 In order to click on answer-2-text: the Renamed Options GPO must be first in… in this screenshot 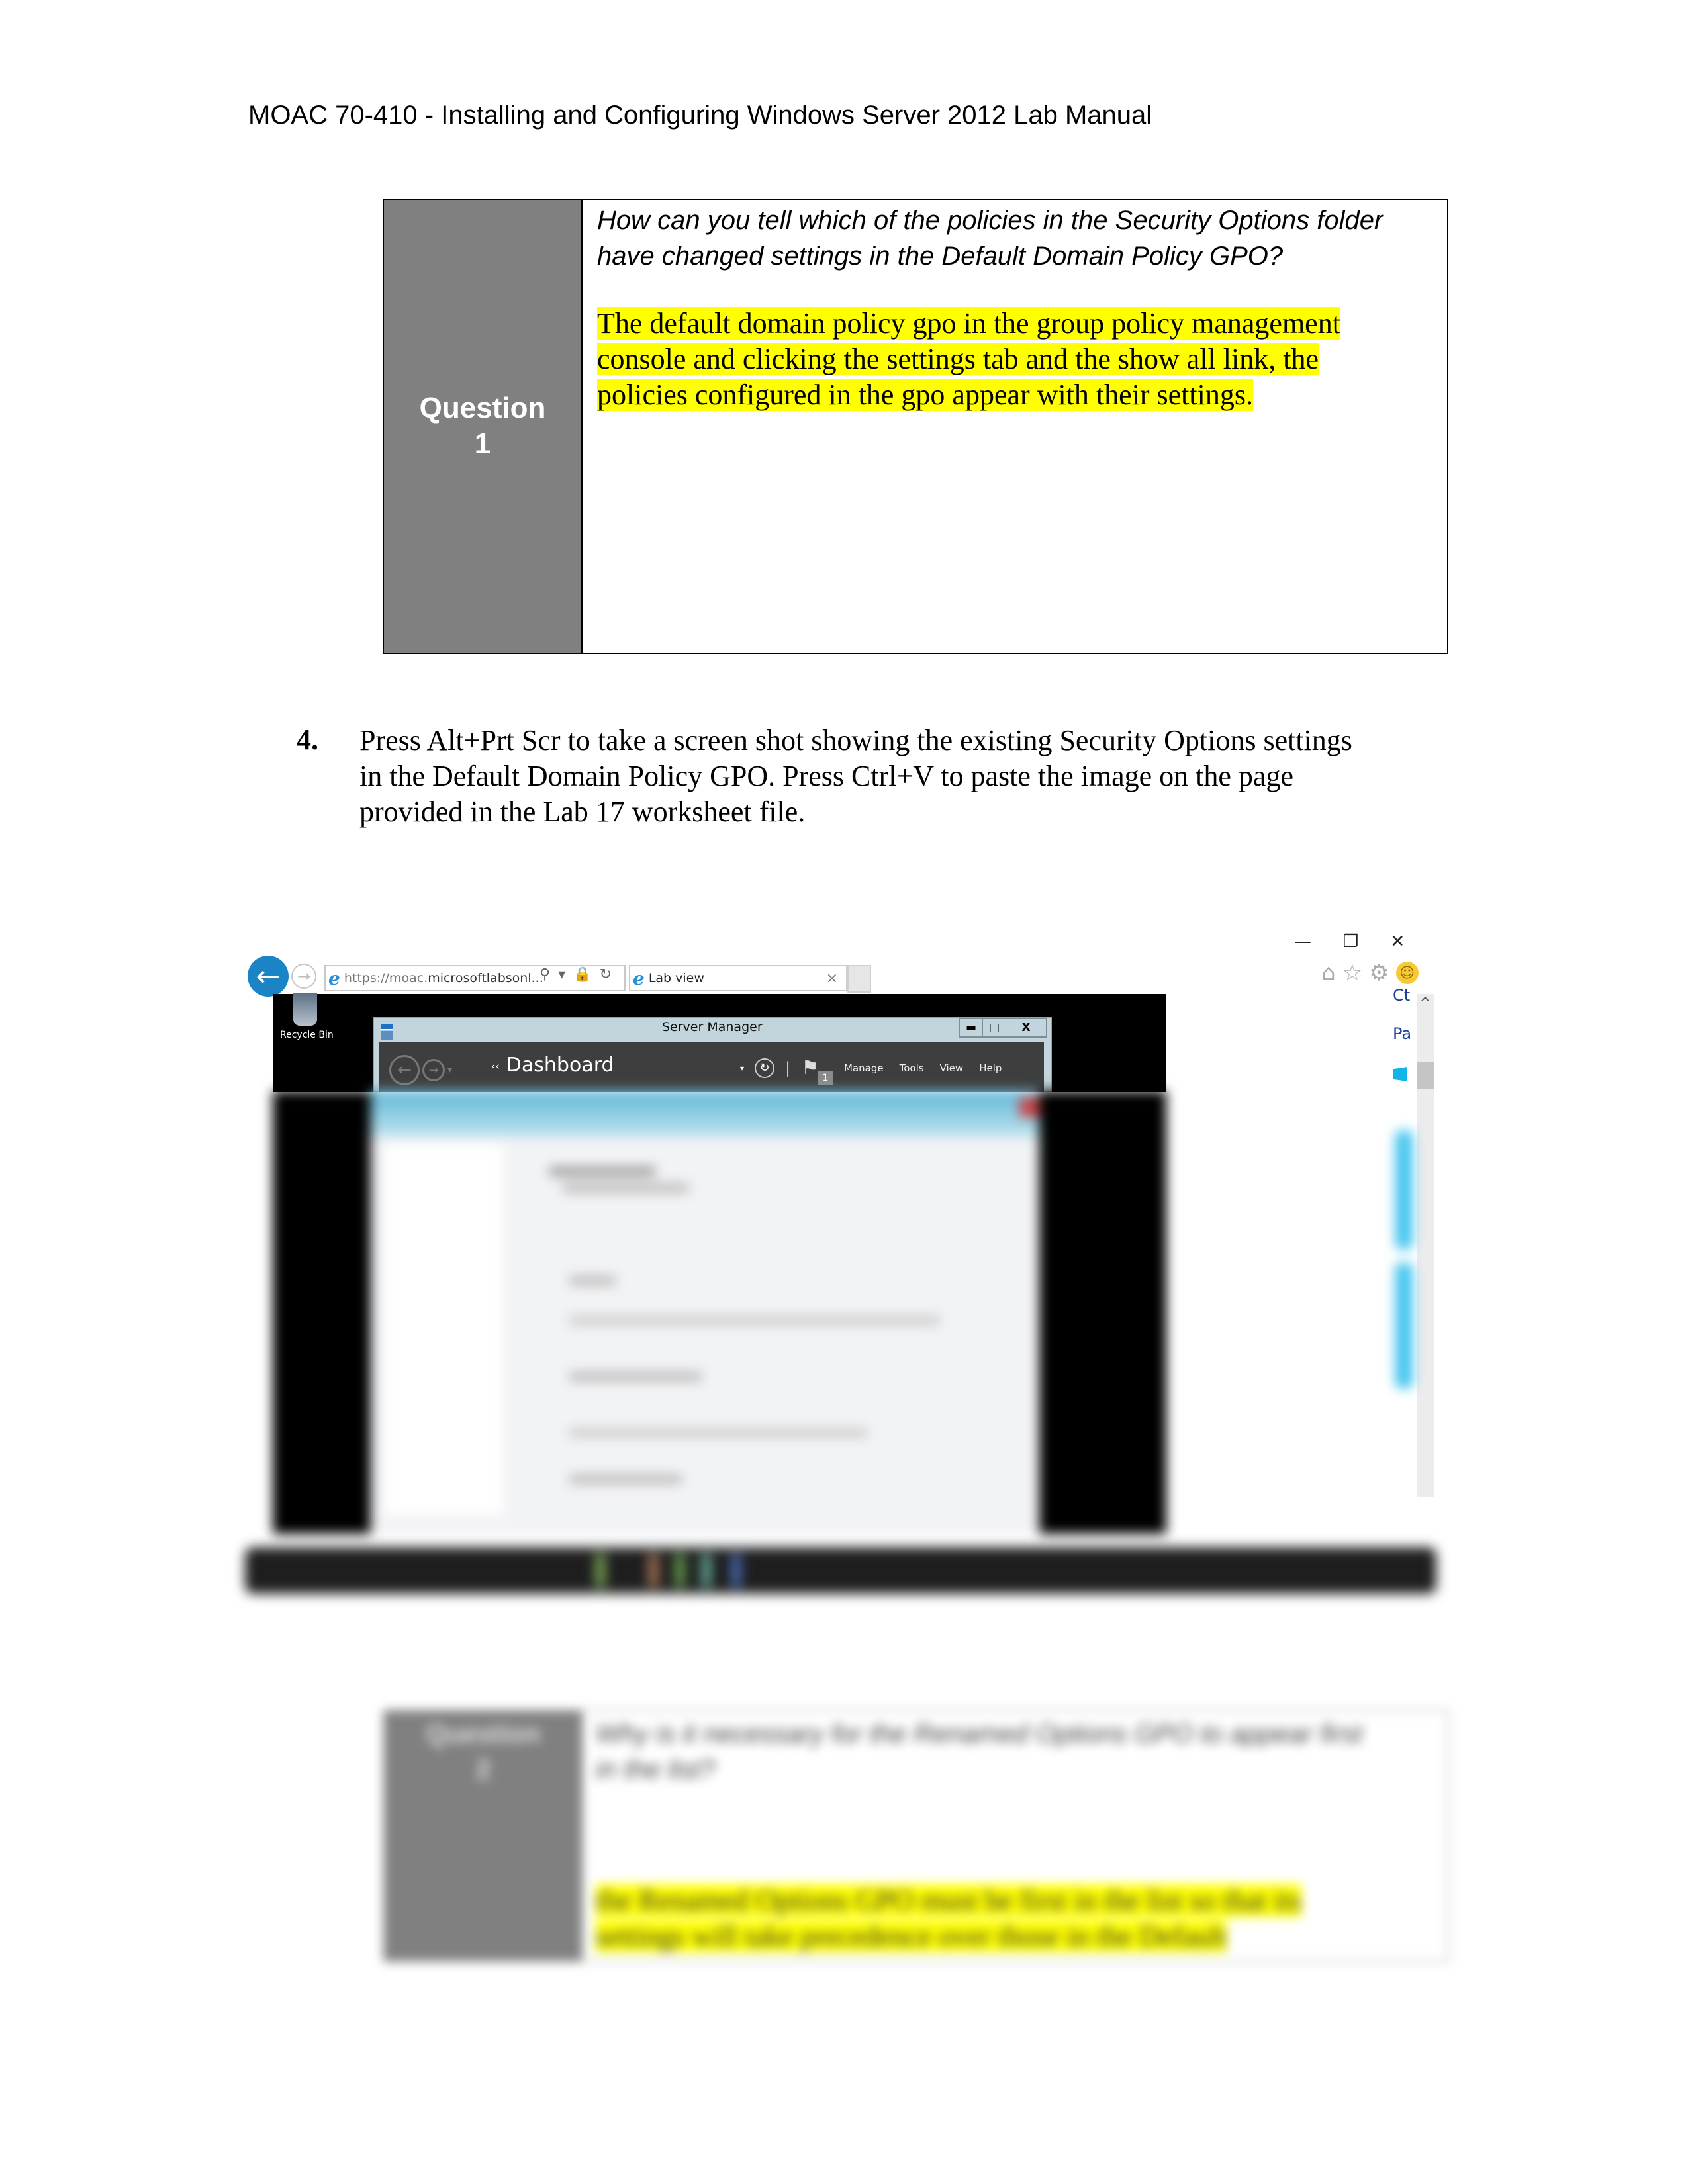, I will do `click(986, 1918)`.